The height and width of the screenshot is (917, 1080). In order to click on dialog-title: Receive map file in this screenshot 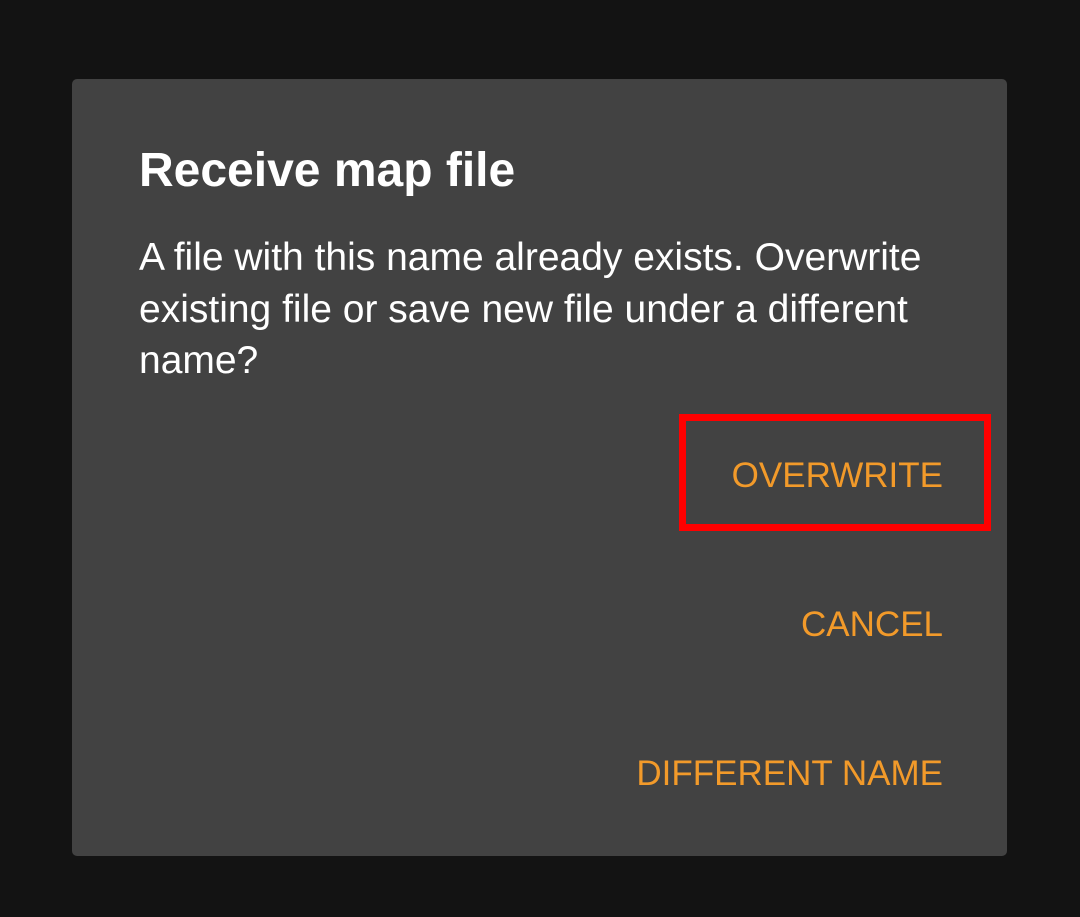, I will do `click(327, 170)`.